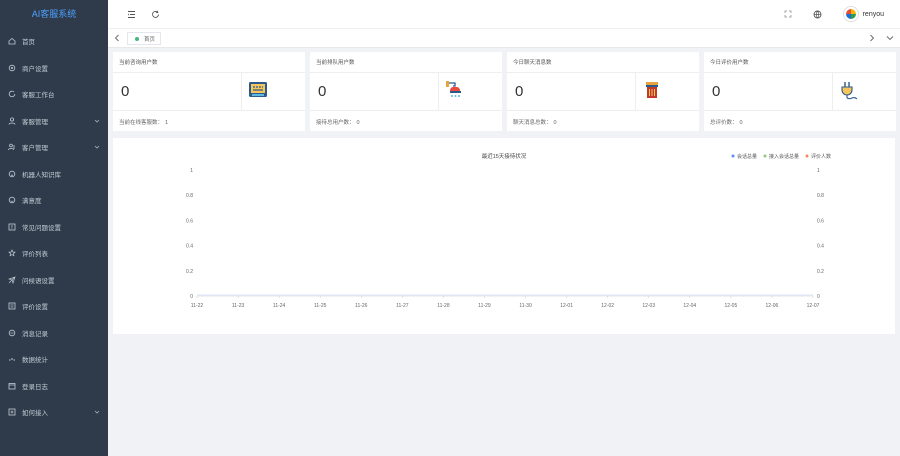  I want to click on stat-footer: 总评价数： 0, so click(726, 122).